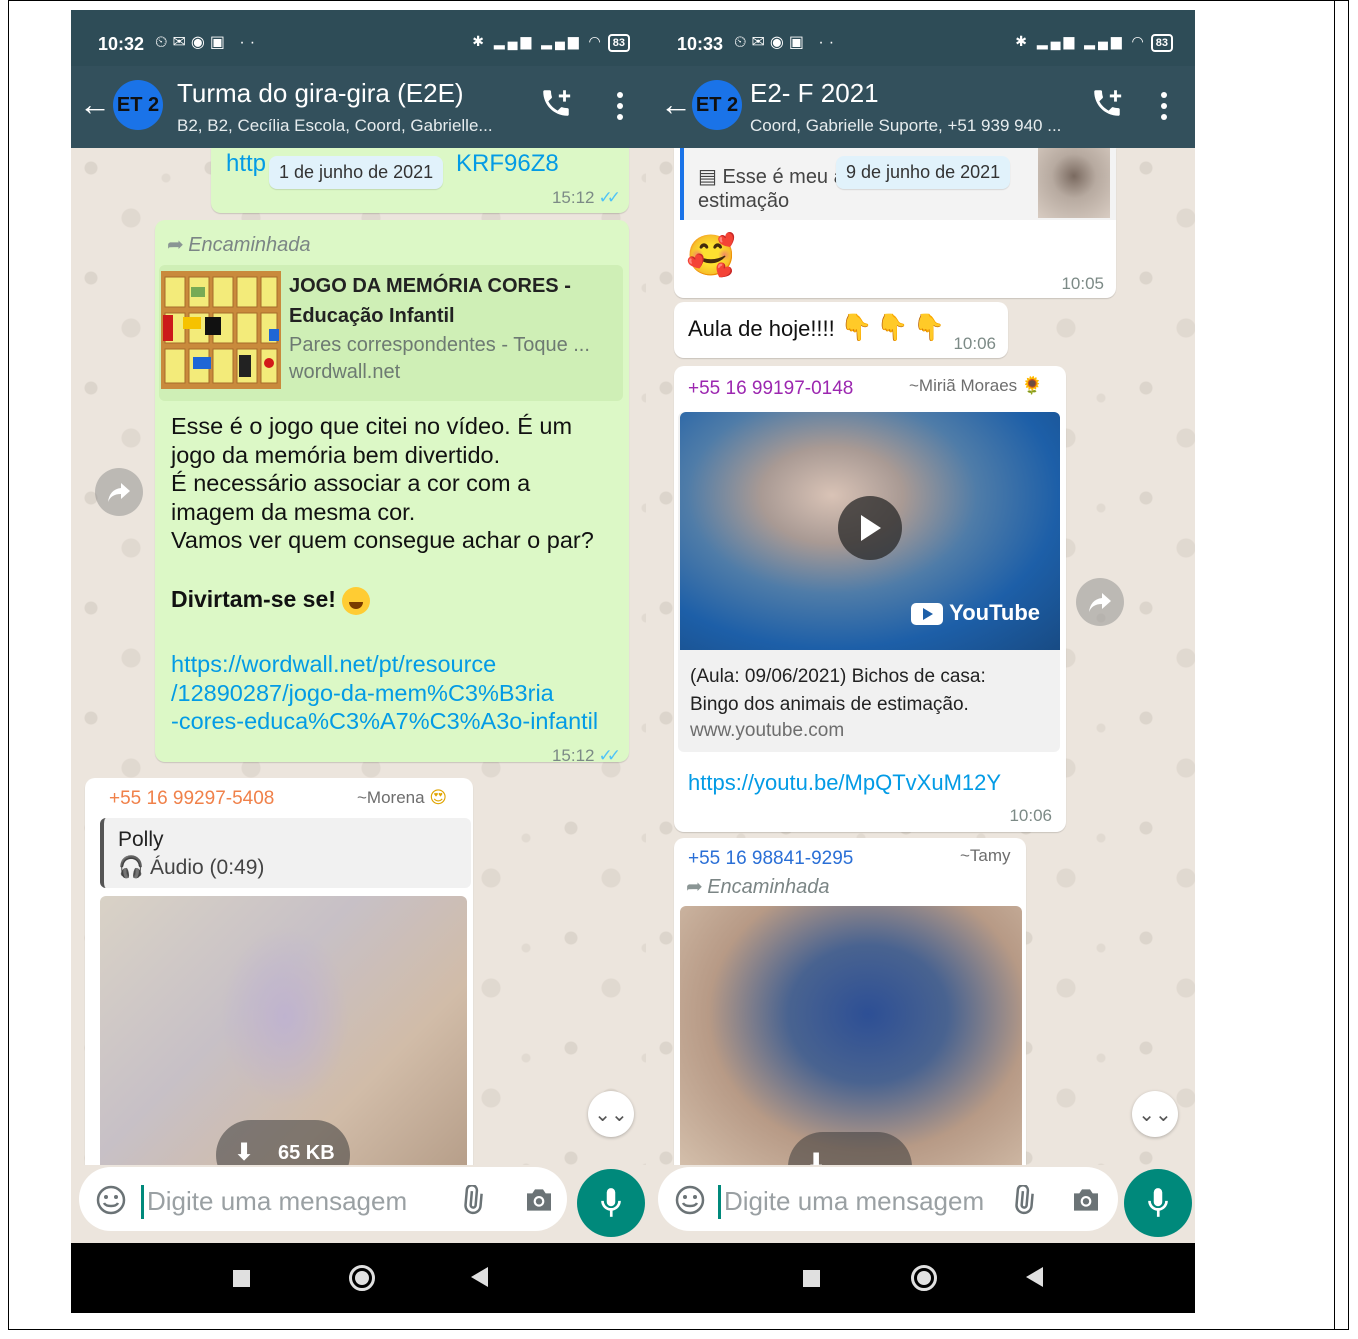  What do you see at coordinates (1032, 385) in the screenshot?
I see `sunflower-emoji-icon: 🌻` at bounding box center [1032, 385].